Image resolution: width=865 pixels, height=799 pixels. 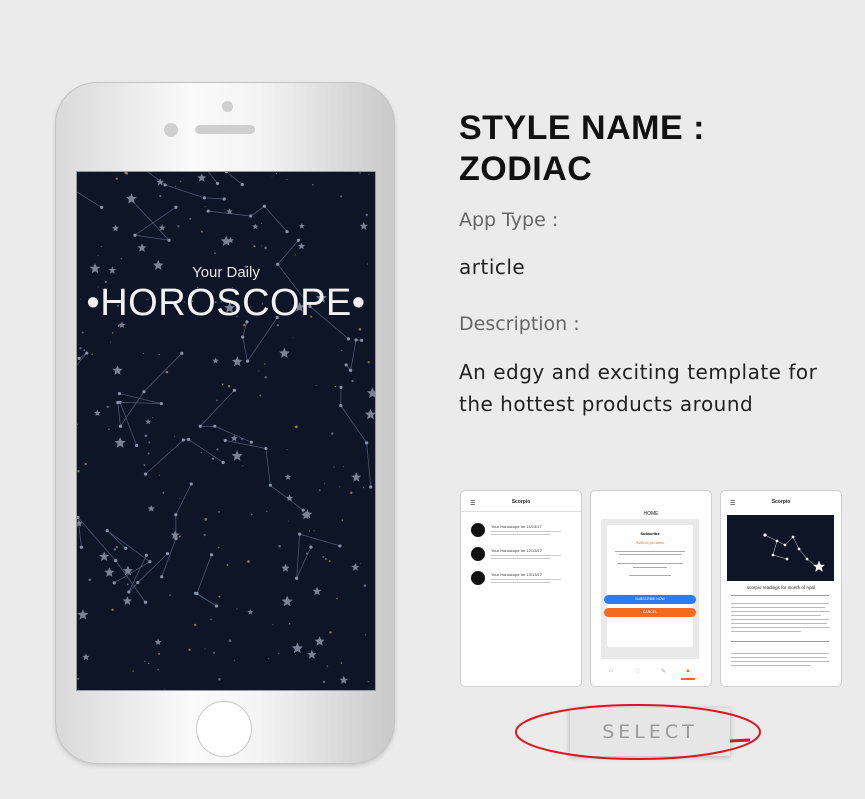 I want to click on thumb-header: HOME, so click(x=651, y=514).